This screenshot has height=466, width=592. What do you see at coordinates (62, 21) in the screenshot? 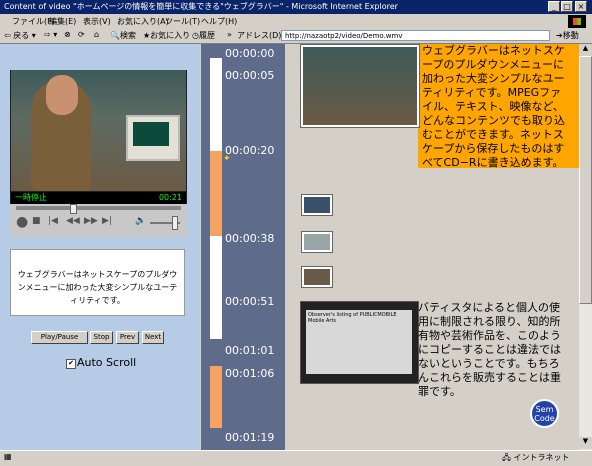
I see `menu-edit: 編集(E)` at bounding box center [62, 21].